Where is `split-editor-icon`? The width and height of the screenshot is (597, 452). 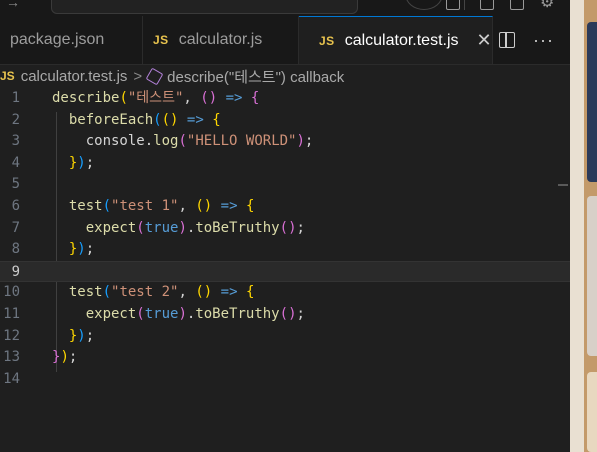
split-editor-icon is located at coordinates (507, 40).